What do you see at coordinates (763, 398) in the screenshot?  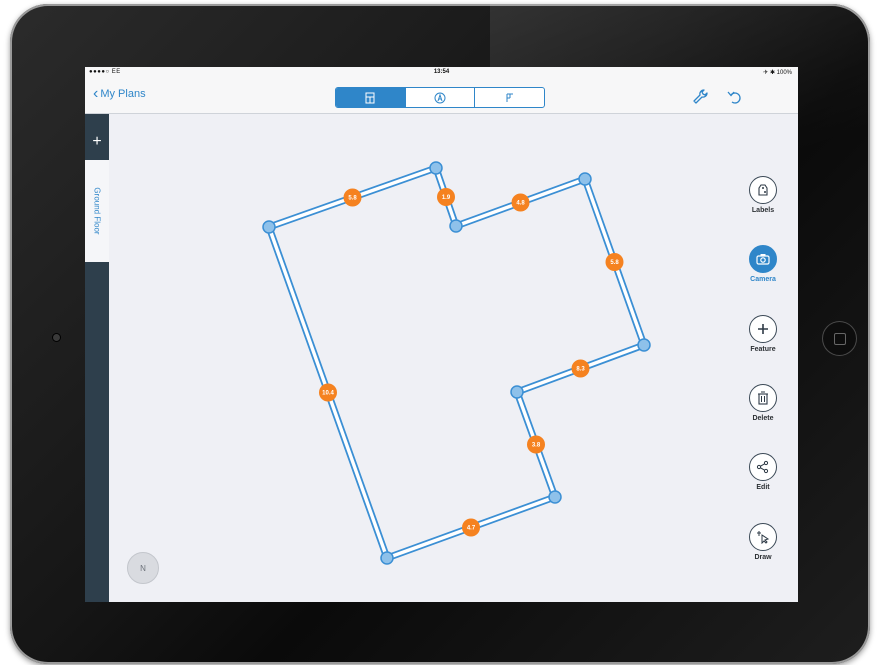 I see `trash-icon` at bounding box center [763, 398].